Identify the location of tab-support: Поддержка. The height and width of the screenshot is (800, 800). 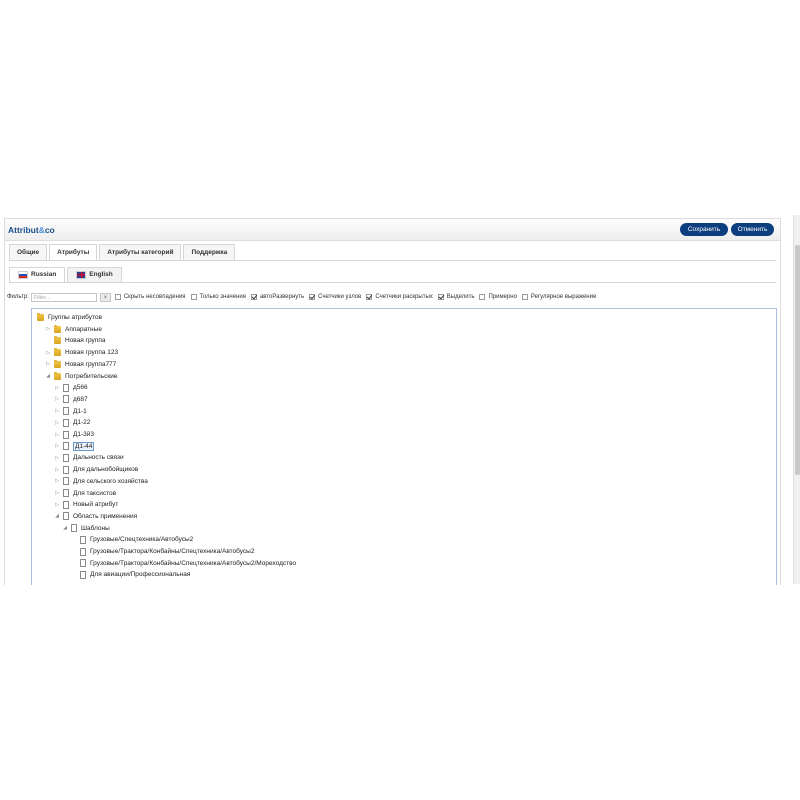
(209, 252).